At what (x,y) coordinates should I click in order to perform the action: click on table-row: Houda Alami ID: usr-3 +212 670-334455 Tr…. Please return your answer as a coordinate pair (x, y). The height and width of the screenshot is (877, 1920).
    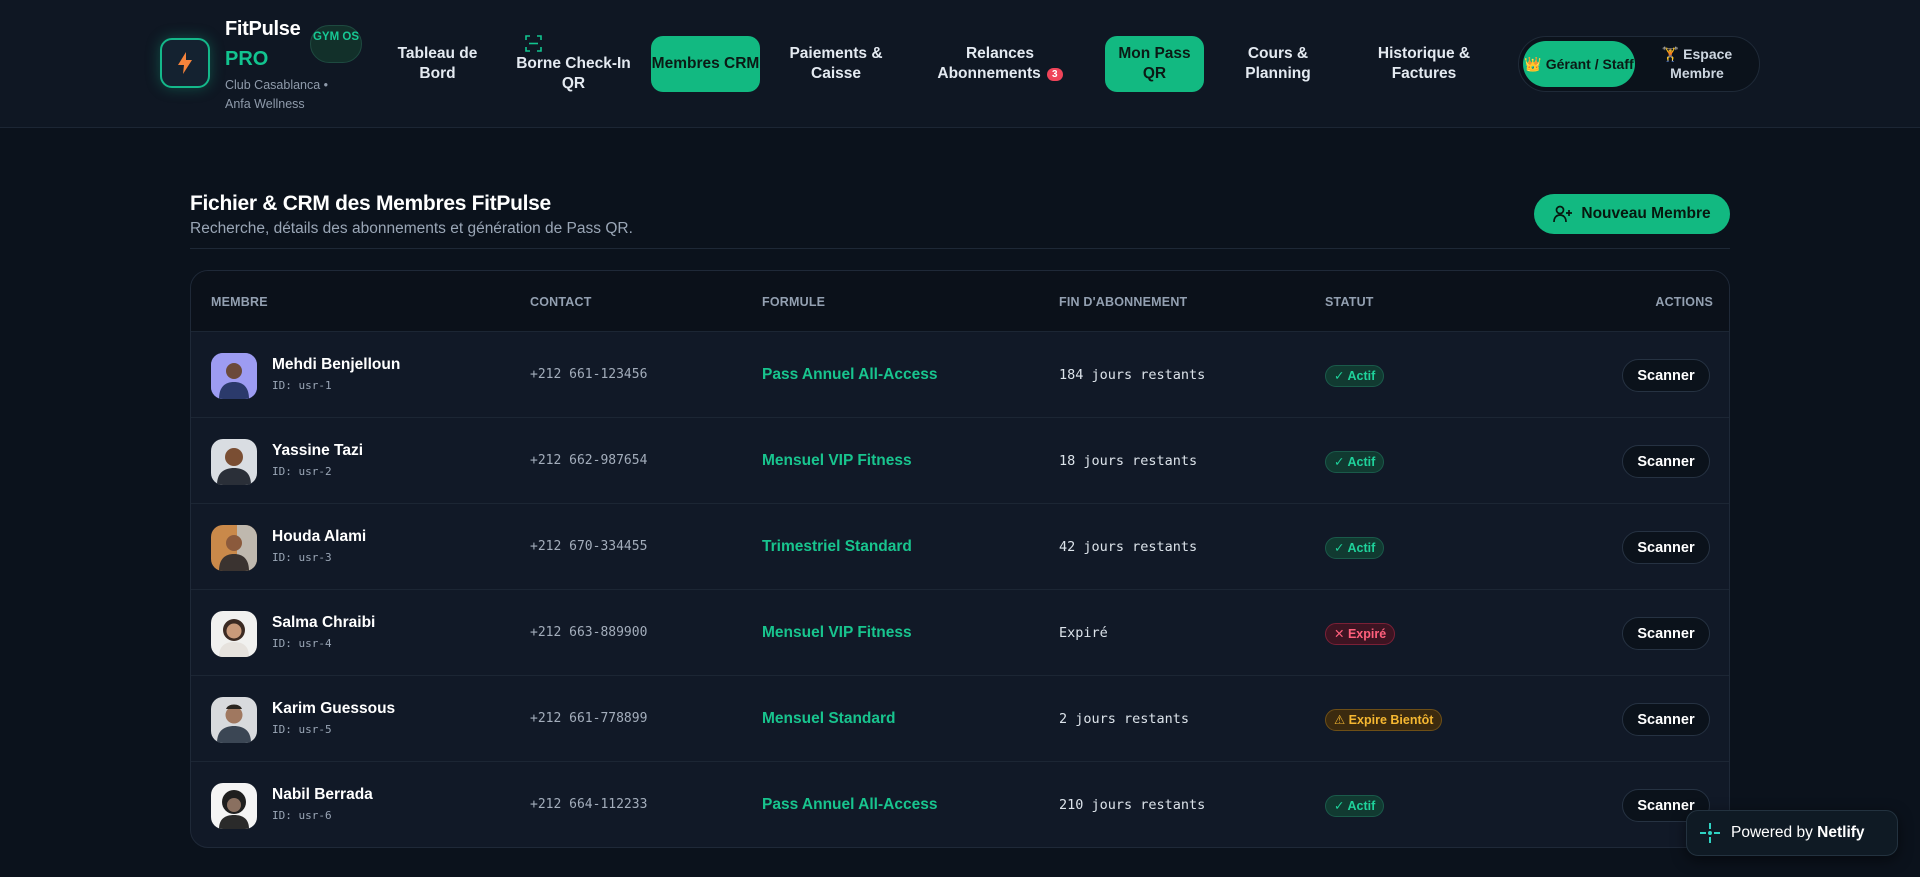
    Looking at the image, I should click on (960, 547).